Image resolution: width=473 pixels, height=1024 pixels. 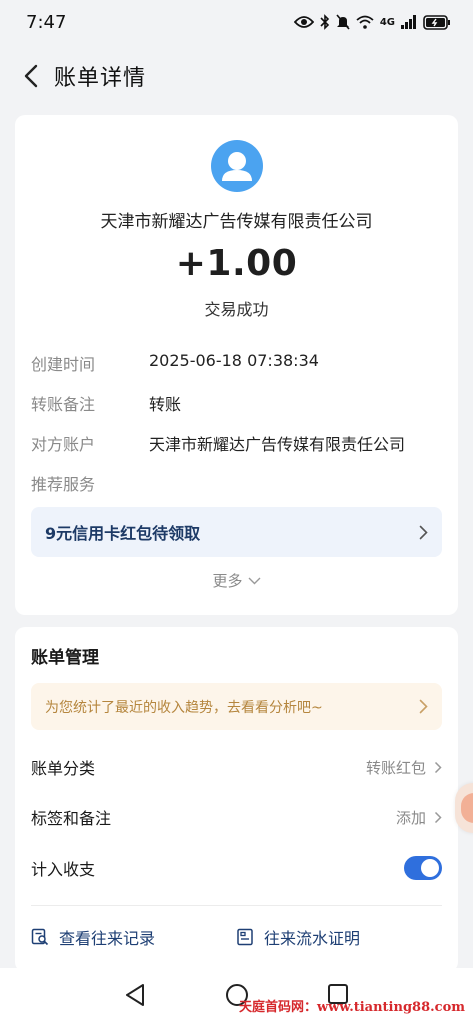 What do you see at coordinates (241, 403) in the screenshot?
I see `detail-row-remark: 转账备注 转账` at bounding box center [241, 403].